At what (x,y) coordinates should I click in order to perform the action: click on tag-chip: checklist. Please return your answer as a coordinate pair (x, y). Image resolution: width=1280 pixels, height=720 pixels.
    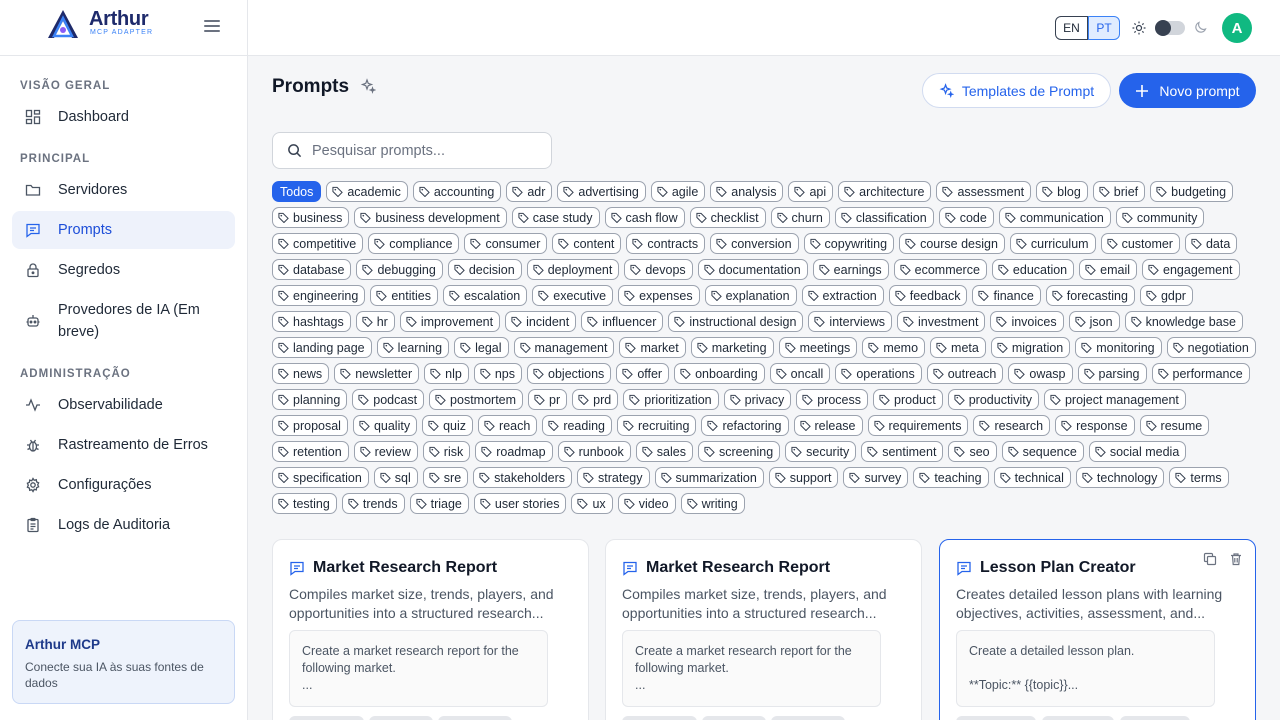
    Looking at the image, I should click on (727, 217).